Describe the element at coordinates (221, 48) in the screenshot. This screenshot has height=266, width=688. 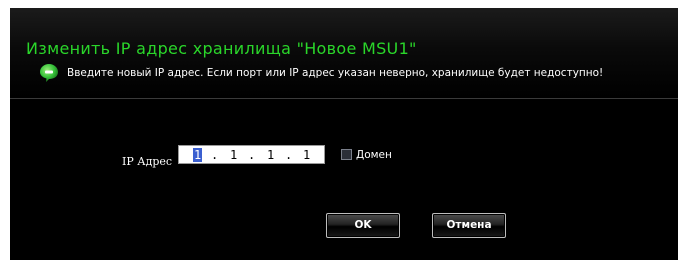
I see `dialog-title: Изменить IP адрес хранилища "Новое MSU1"` at that location.